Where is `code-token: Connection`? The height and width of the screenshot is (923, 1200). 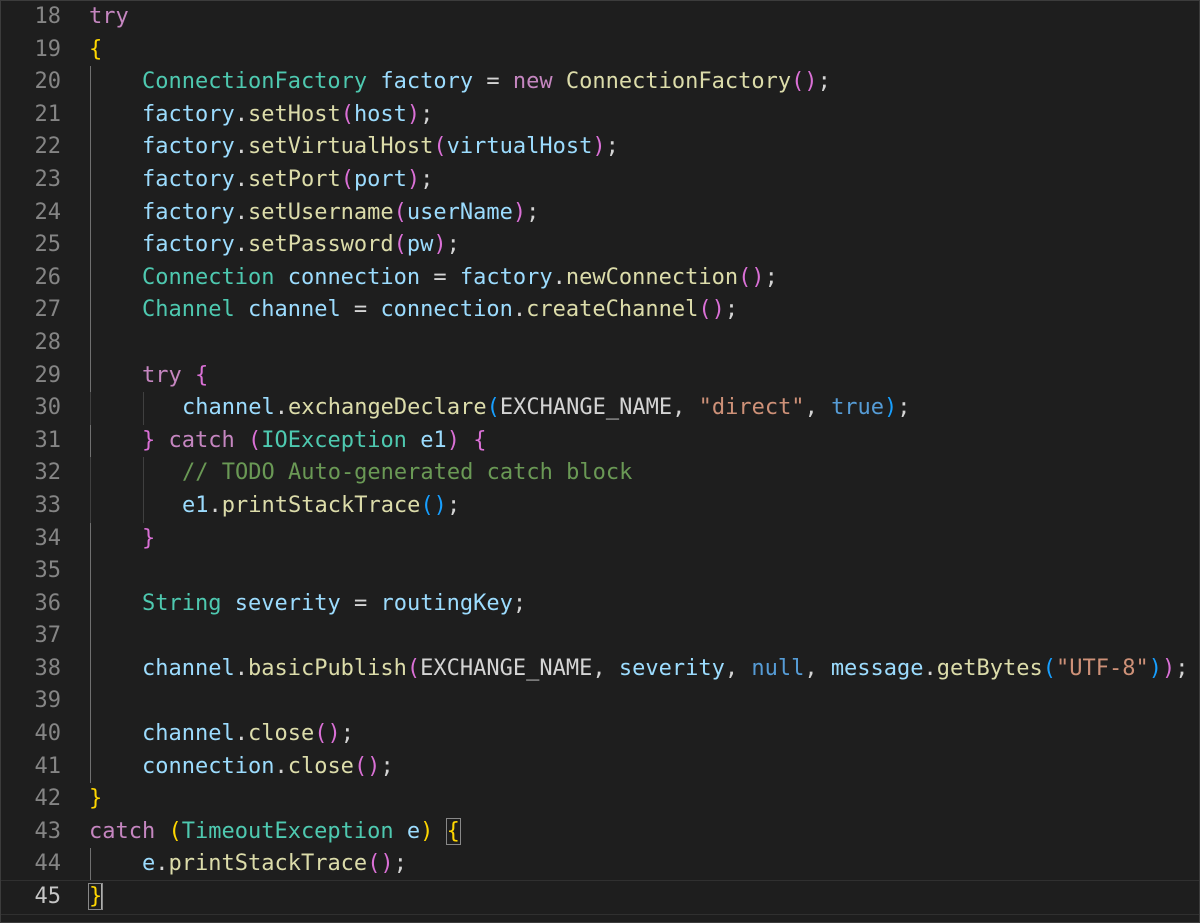 code-token: Connection is located at coordinates (208, 277).